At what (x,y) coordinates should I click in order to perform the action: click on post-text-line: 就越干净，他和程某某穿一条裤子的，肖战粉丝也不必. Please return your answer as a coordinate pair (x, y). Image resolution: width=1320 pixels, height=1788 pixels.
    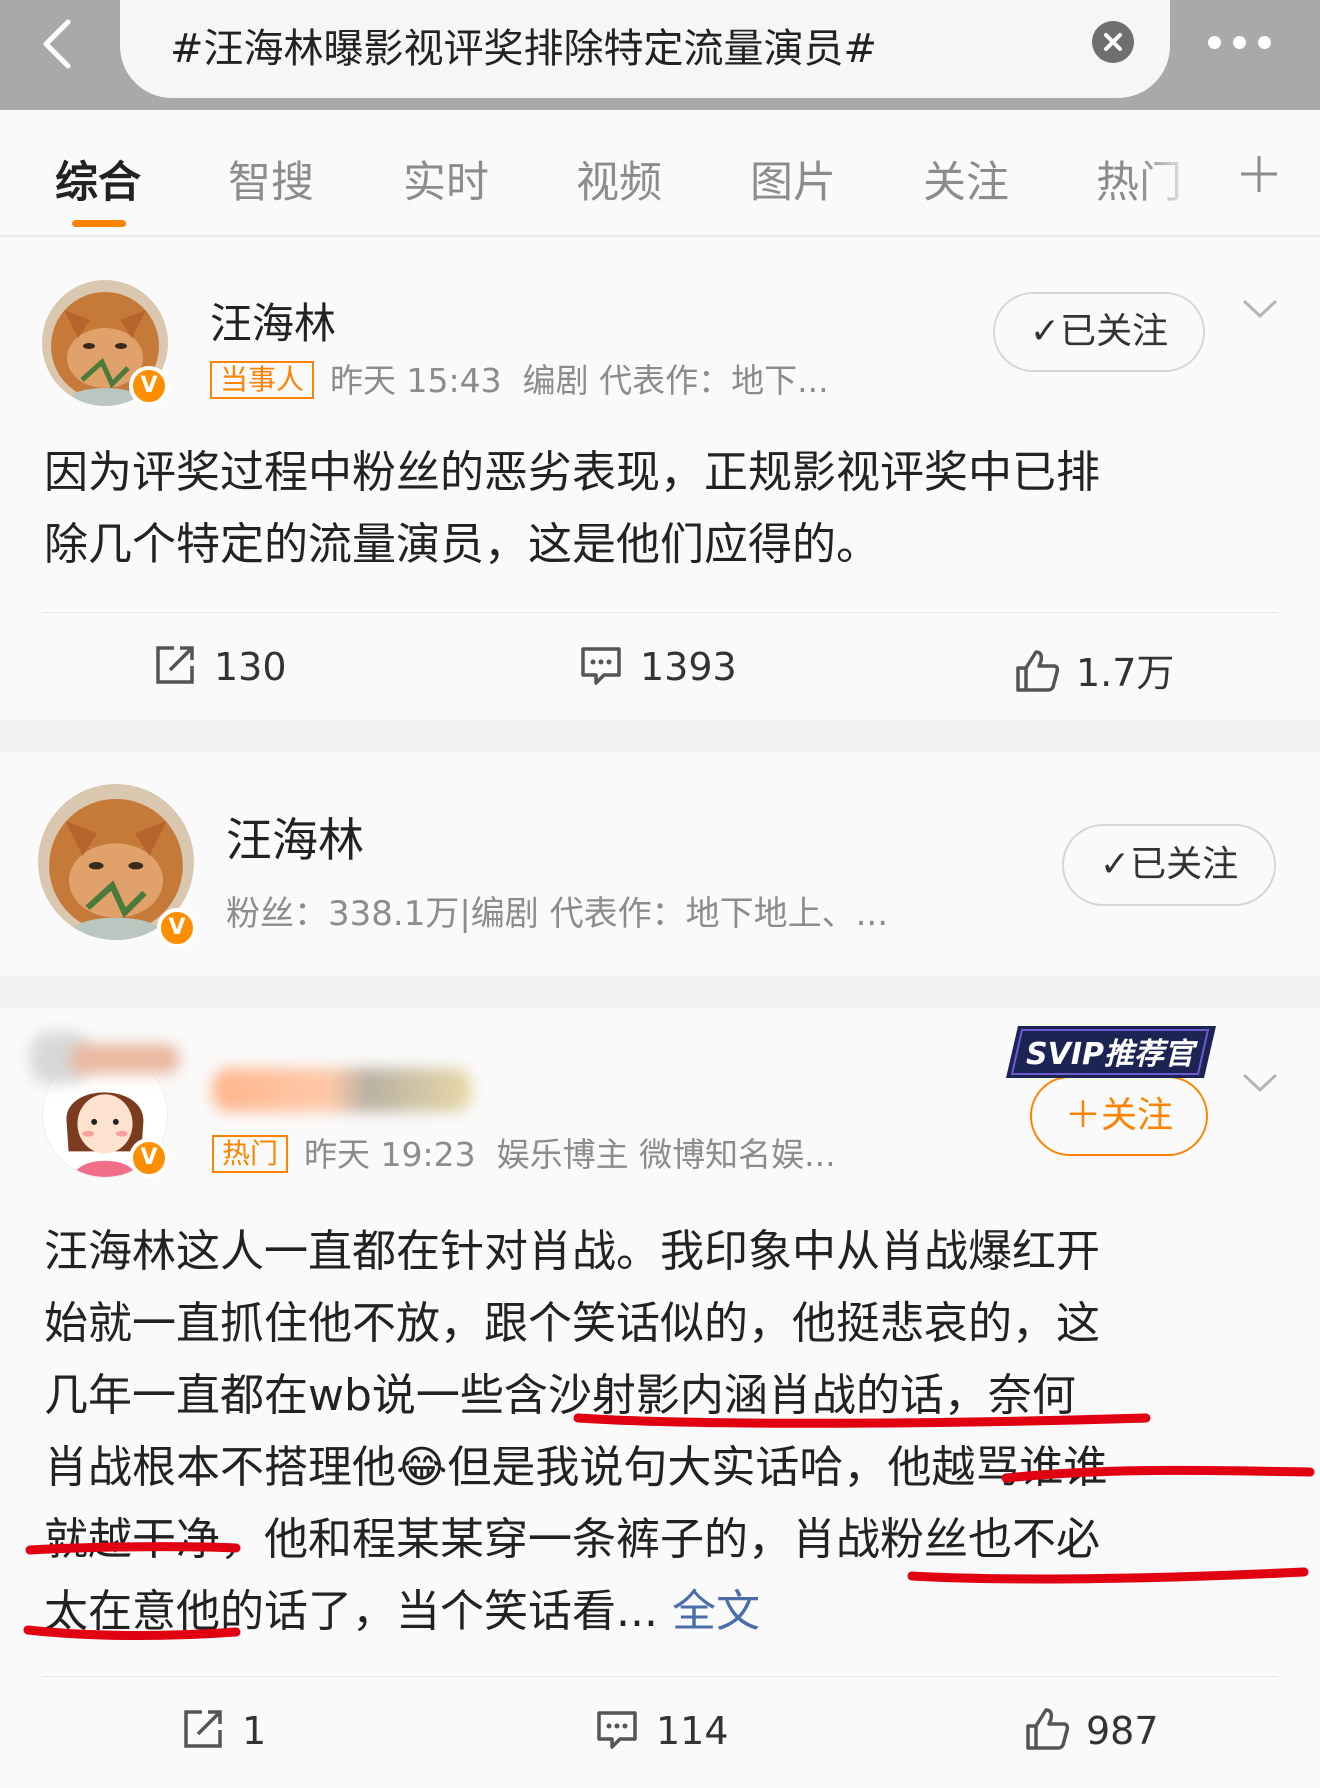
    Looking at the image, I should click on (572, 1539).